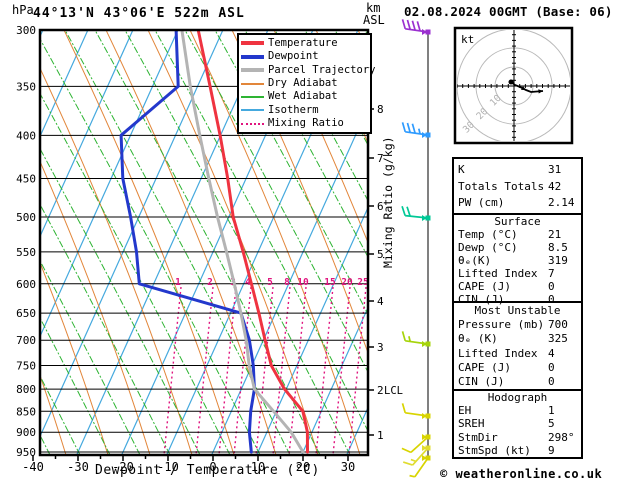 The width and height of the screenshot is (629, 486). I want to click on hodograph: 102030kt, so click(513, 85).